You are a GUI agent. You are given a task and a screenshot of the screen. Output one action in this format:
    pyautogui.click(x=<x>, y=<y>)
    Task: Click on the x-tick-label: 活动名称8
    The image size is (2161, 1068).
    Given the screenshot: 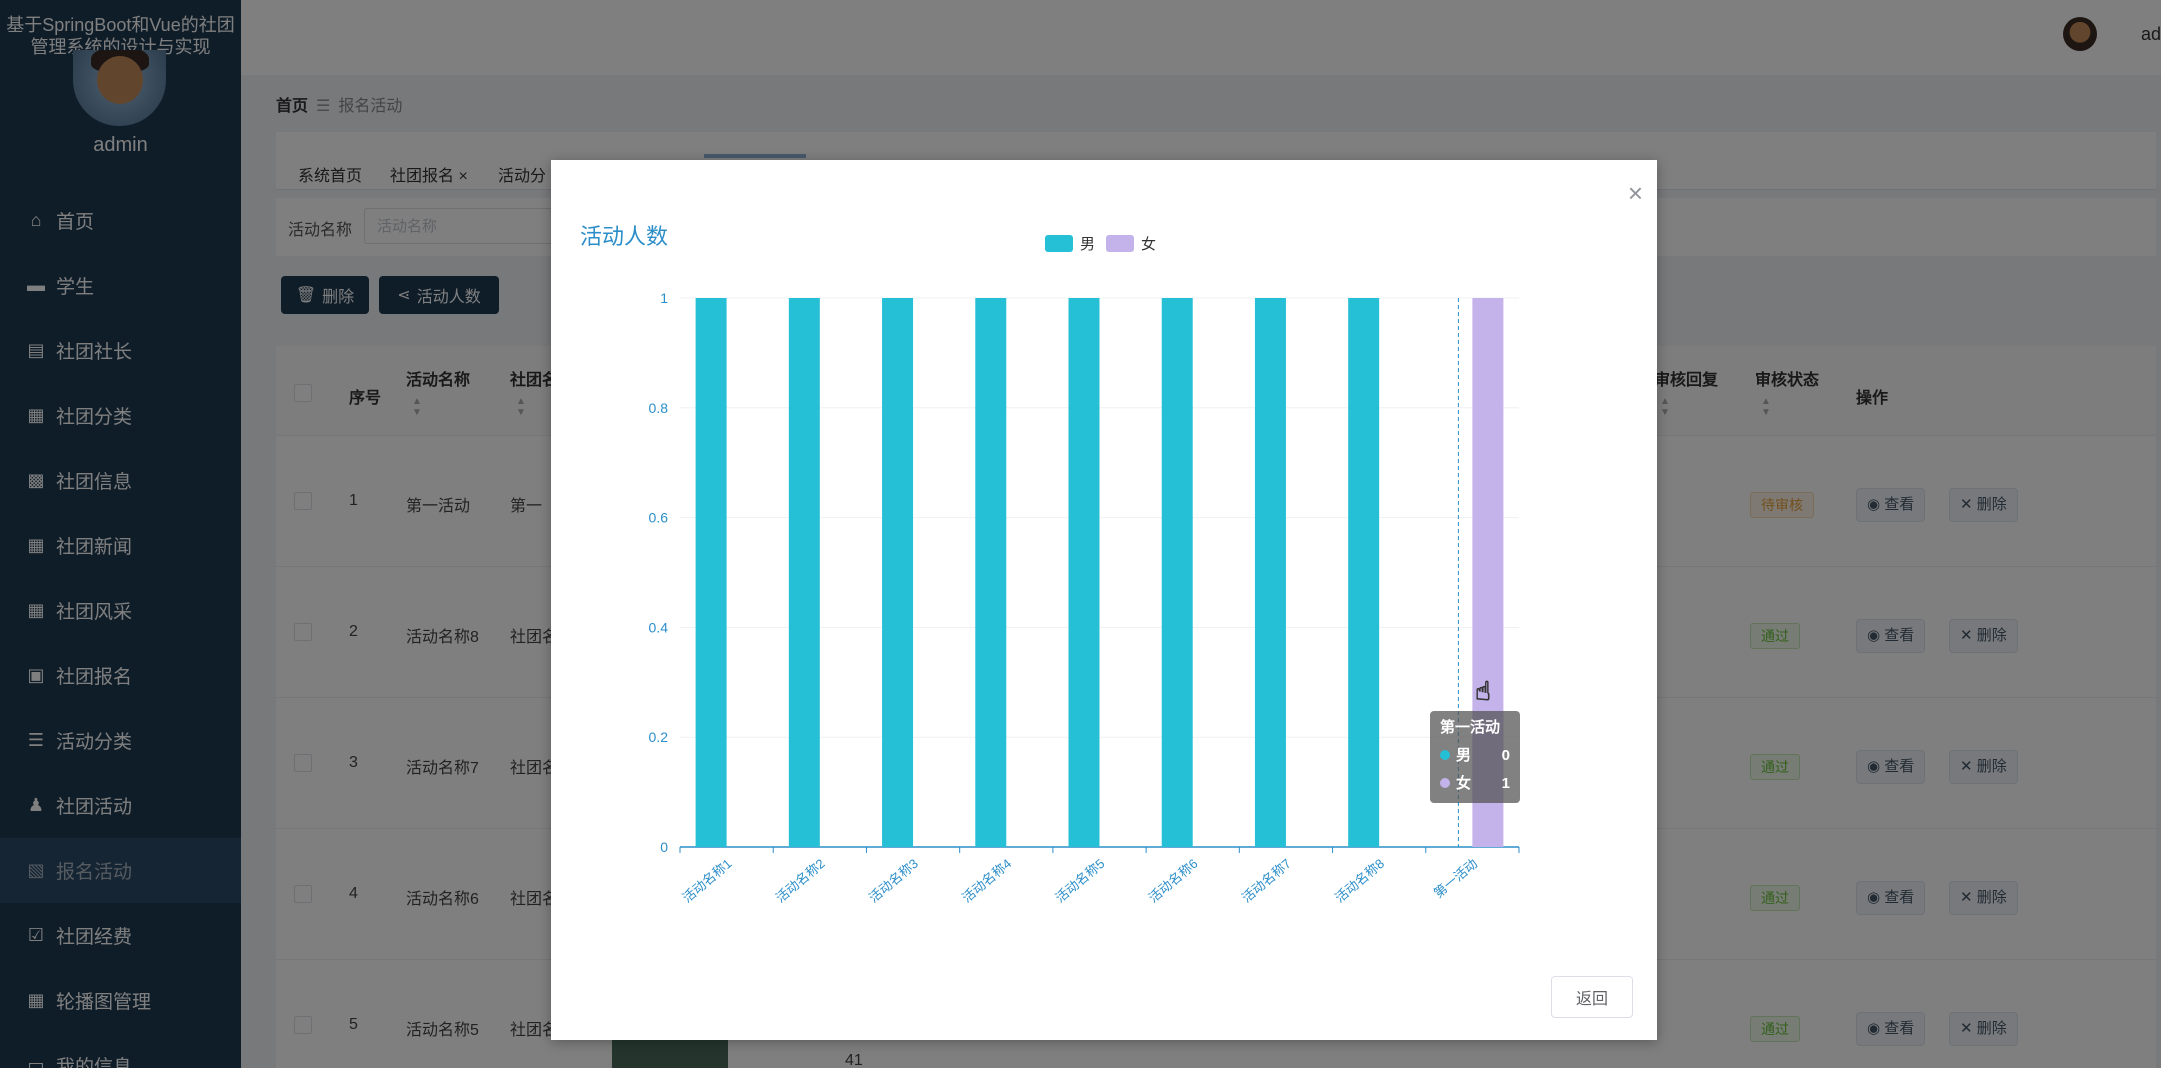 What is the action you would take?
    pyautogui.click(x=1359, y=881)
    